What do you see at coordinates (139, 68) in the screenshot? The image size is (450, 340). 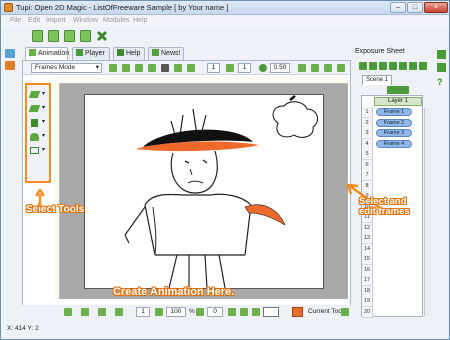 I see `paste-frame-icon` at bounding box center [139, 68].